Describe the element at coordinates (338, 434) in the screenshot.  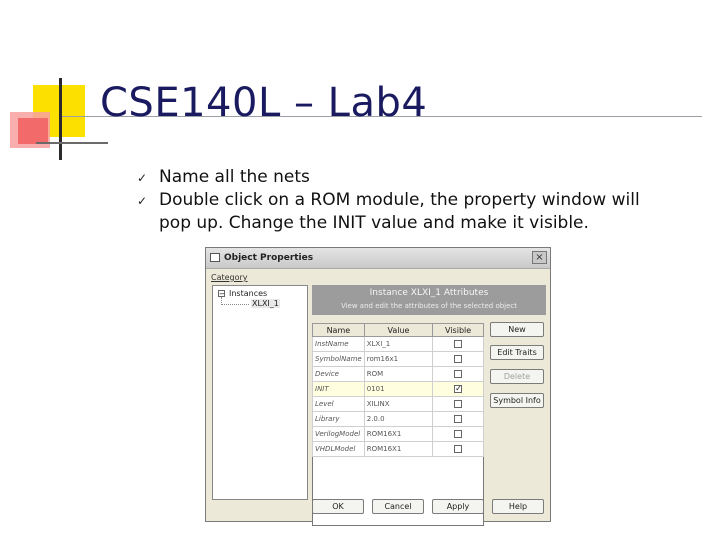
I see `attr-name: VerilogModel` at that location.